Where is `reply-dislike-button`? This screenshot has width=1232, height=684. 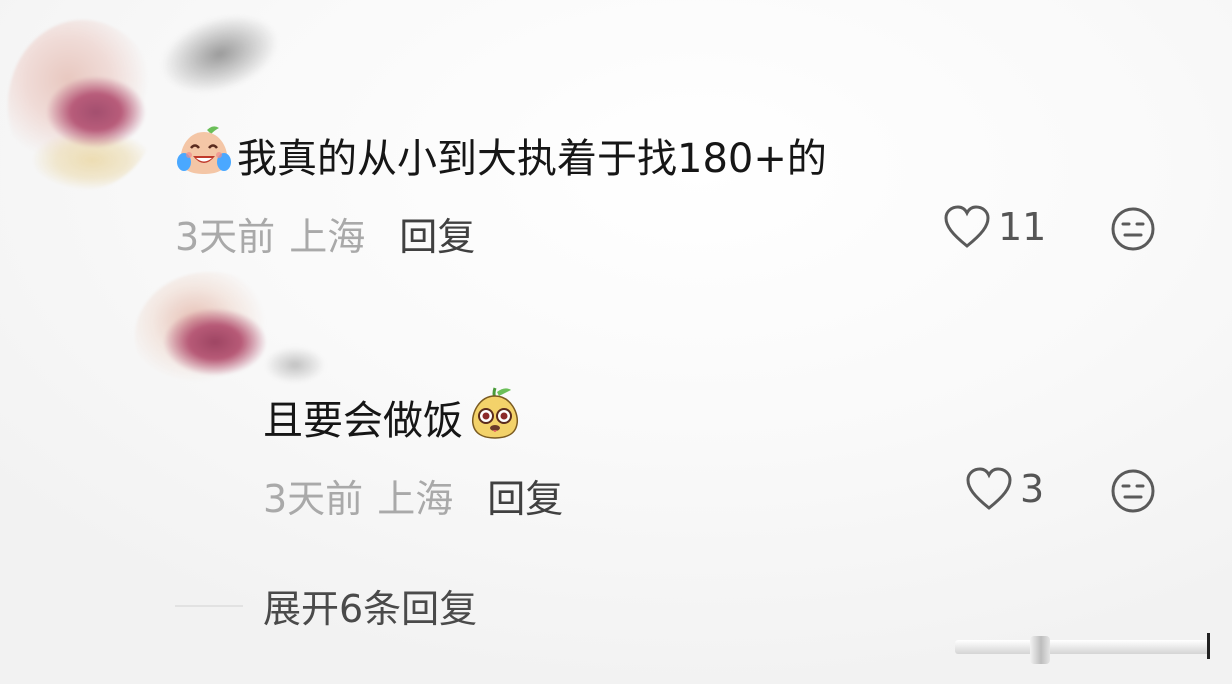 reply-dislike-button is located at coordinates (1133, 493).